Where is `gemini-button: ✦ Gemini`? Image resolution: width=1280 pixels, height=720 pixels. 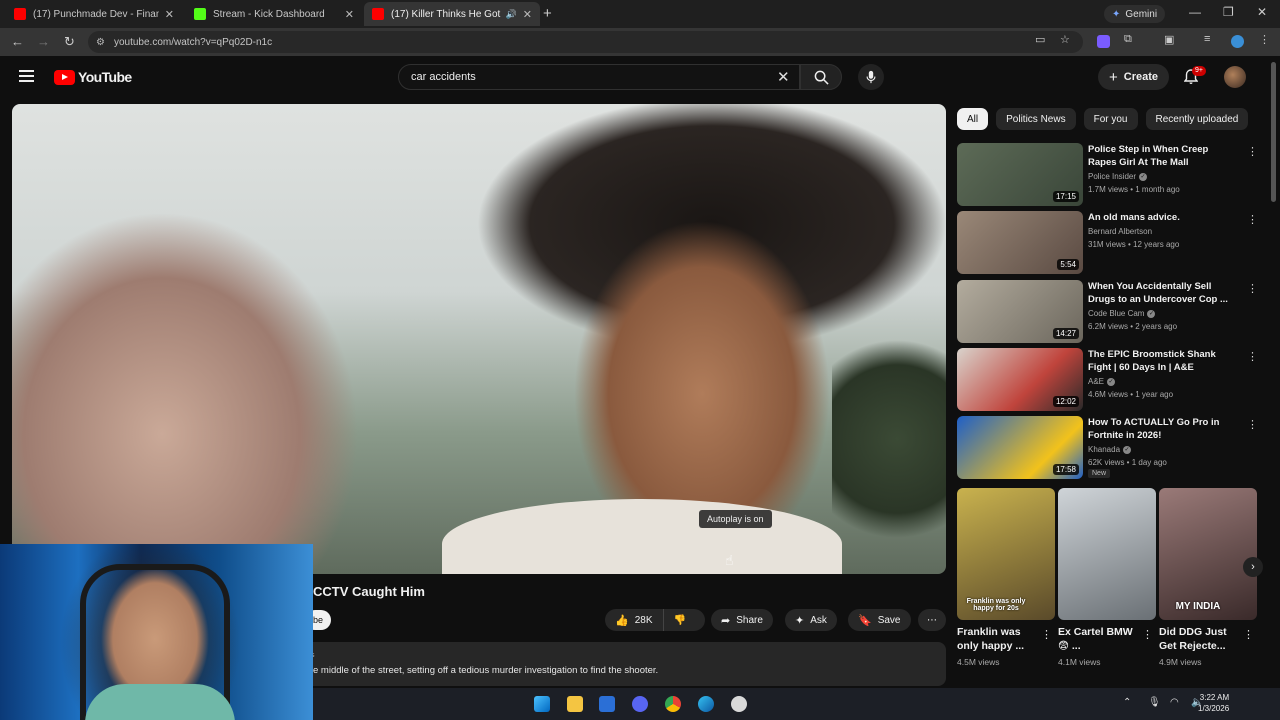 gemini-button: ✦ Gemini is located at coordinates (1135, 14).